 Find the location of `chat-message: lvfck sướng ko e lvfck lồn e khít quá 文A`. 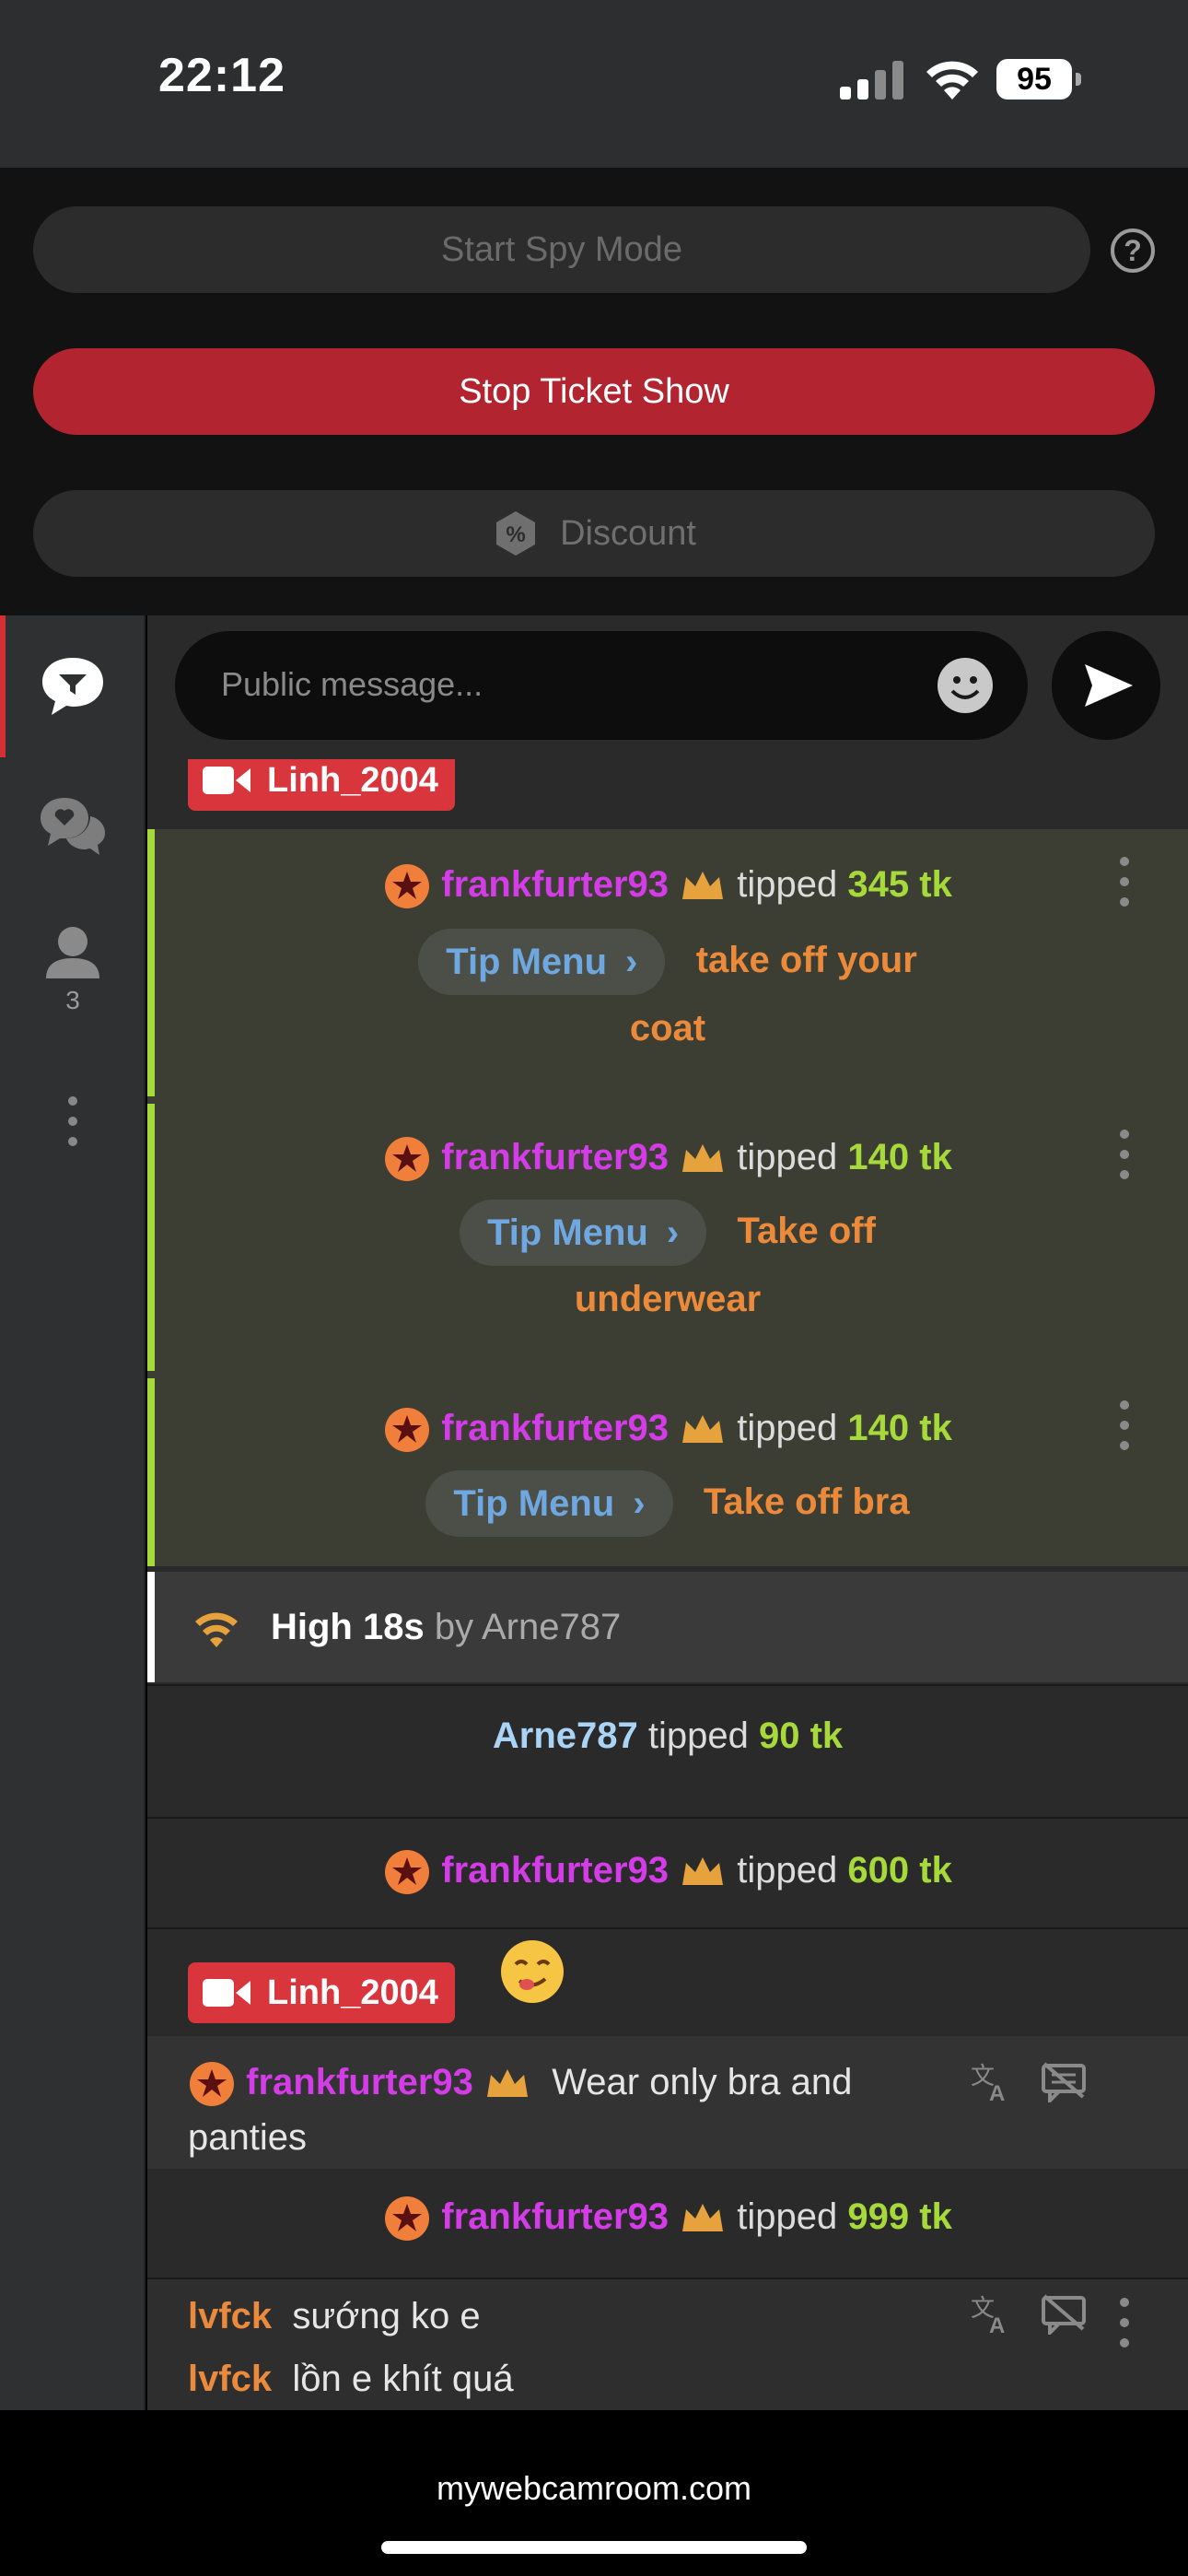

chat-message: lvfck sướng ko e lvfck lồn e khít quá 文A is located at coordinates (667, 2344).